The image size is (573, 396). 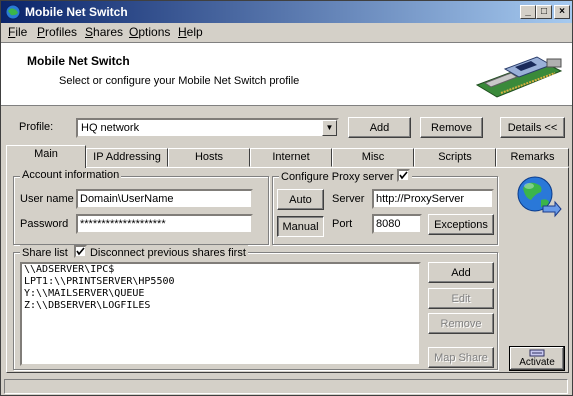 What do you see at coordinates (300, 199) in the screenshot?
I see `proxy-auto-button: Auto` at bounding box center [300, 199].